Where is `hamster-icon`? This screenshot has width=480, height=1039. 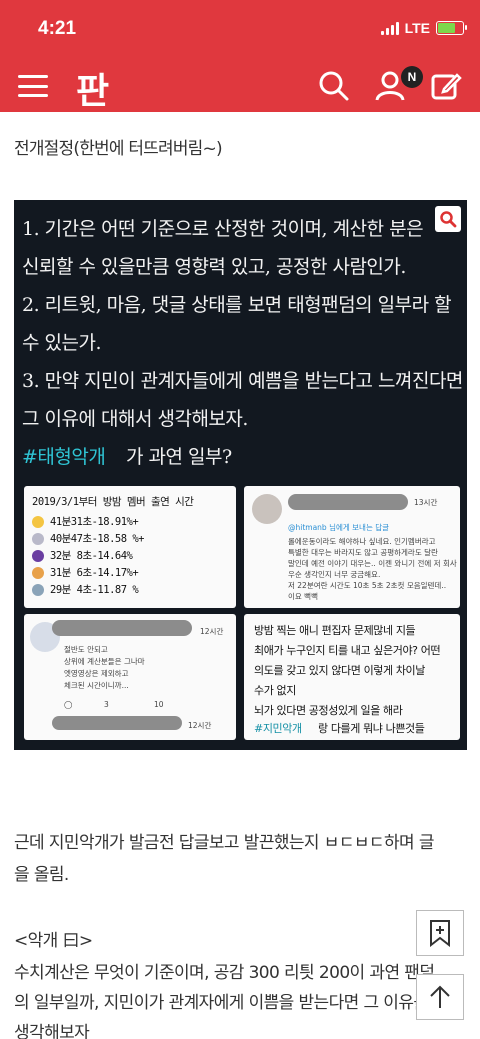
hamster-icon is located at coordinates (38, 572).